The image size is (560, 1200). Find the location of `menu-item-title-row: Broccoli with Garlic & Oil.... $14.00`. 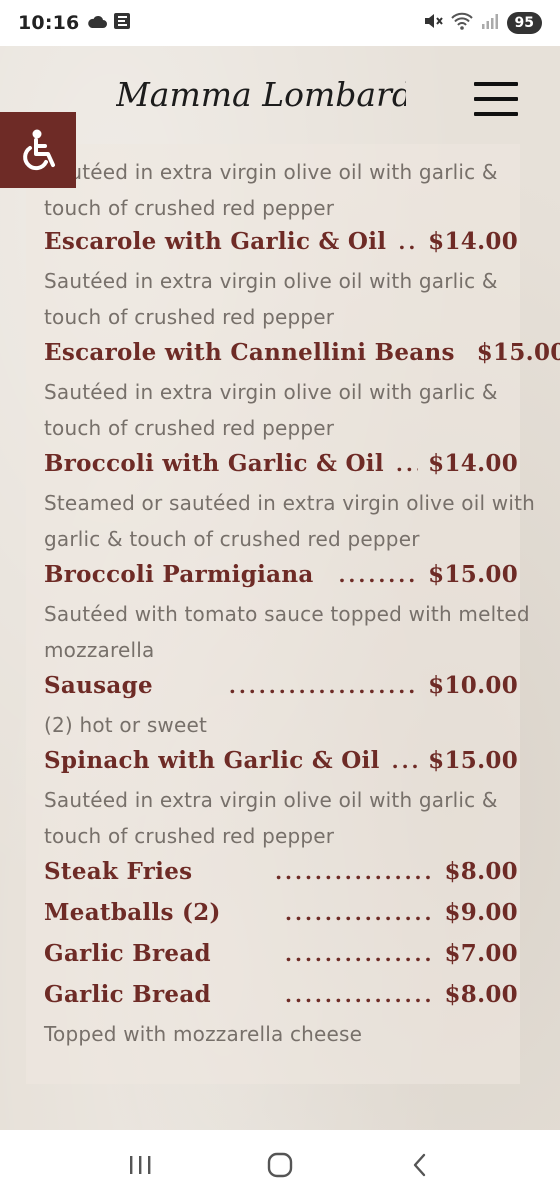

menu-item-title-row: Broccoli with Garlic & Oil.... $14.00 is located at coordinates (281, 467).